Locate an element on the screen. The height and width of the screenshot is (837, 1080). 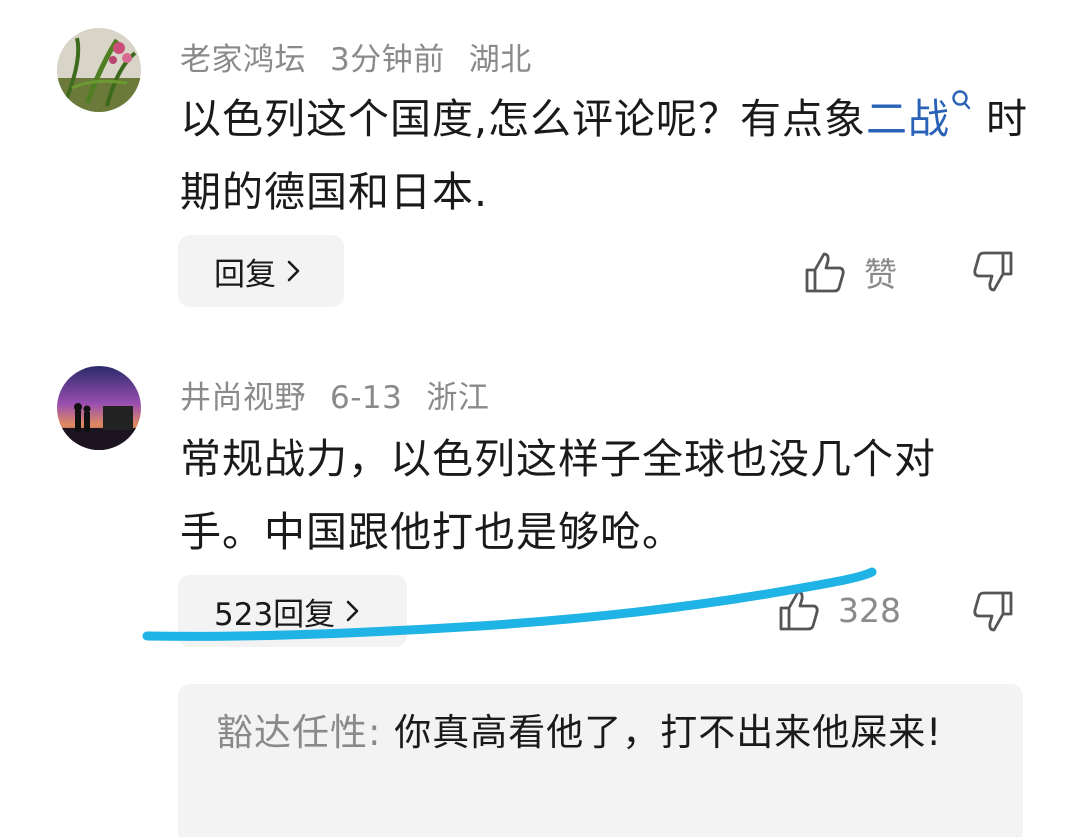
search-link: 二战 is located at coordinates (908, 119).